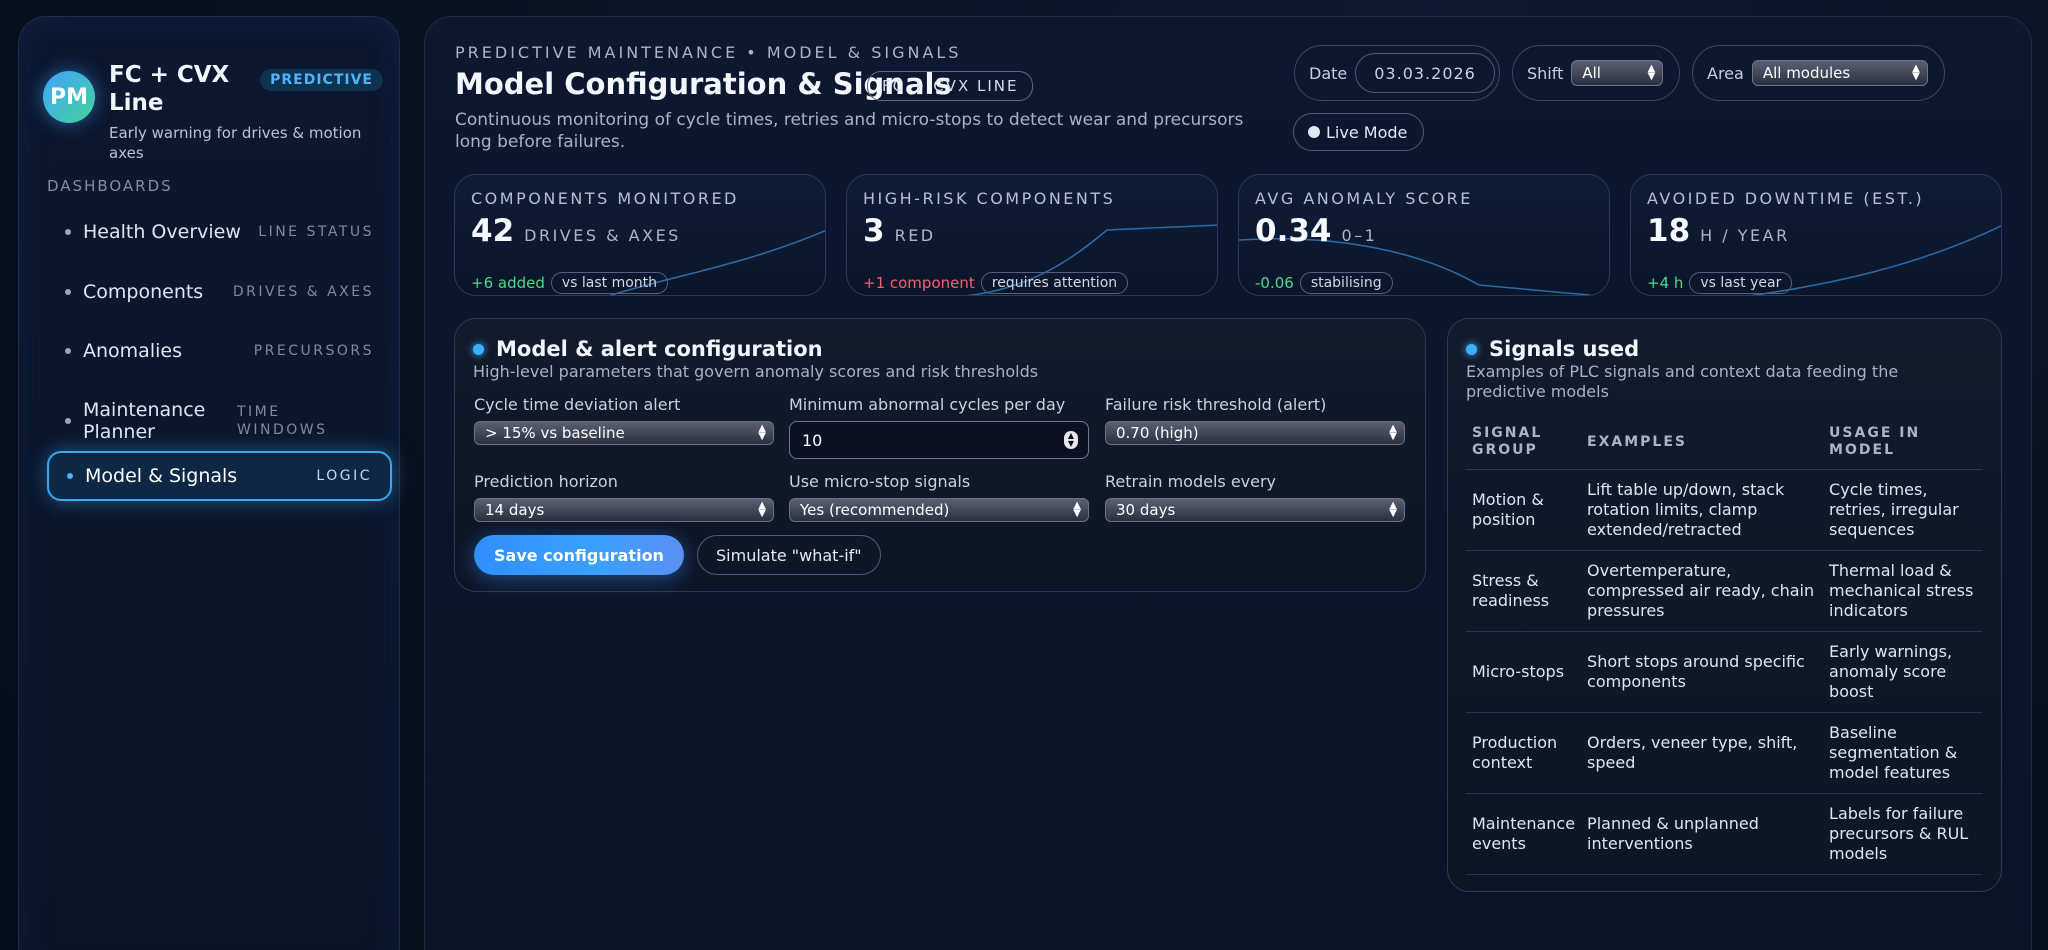  What do you see at coordinates (219, 292) in the screenshot?
I see `sidebar-item-components: Components DRIVES & AXES` at bounding box center [219, 292].